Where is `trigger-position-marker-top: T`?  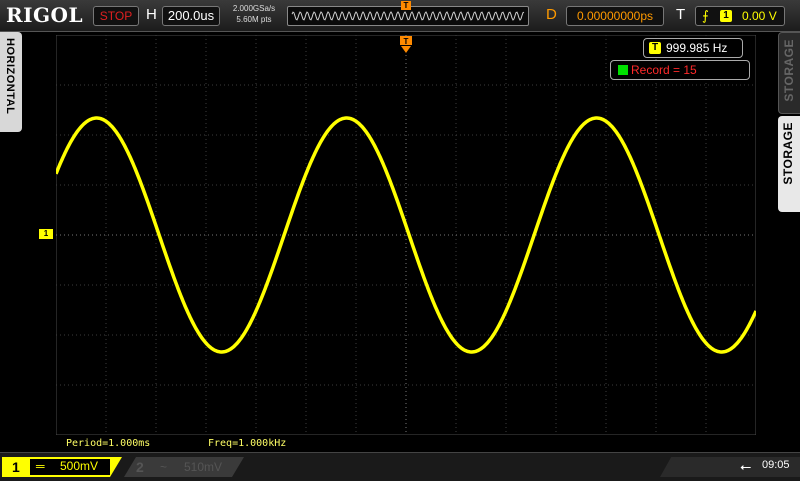 trigger-position-marker-top: T is located at coordinates (406, 5).